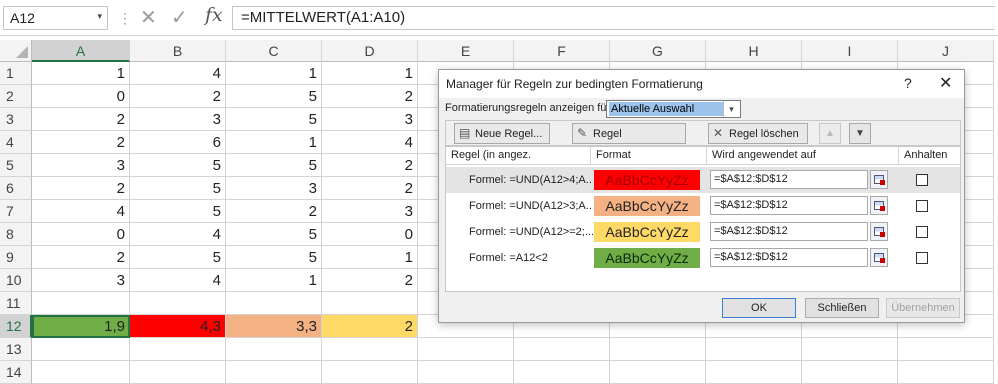 This screenshot has width=998, height=384. Describe the element at coordinates (466, 372) in the screenshot. I see `cell-e14` at that location.